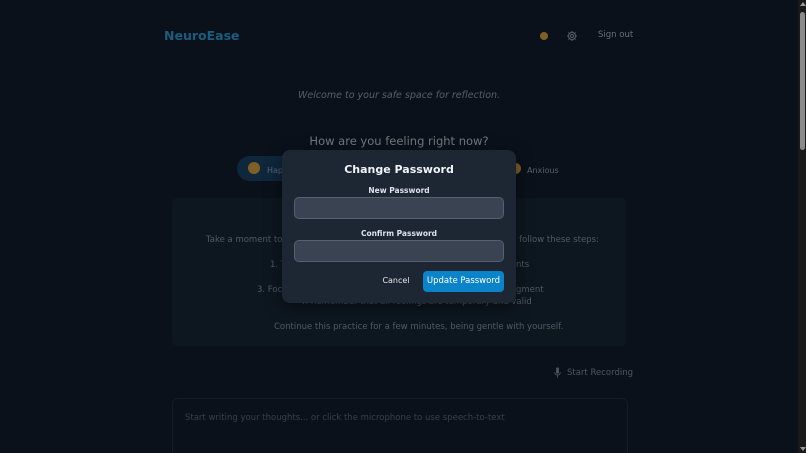 This screenshot has height=453, width=806. Describe the element at coordinates (399, 169) in the screenshot. I see `dialog-title: Change Password` at that location.